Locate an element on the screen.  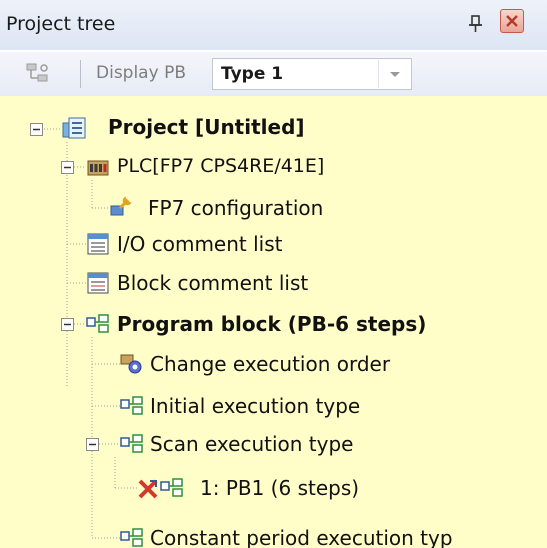
close-button is located at coordinates (512, 21).